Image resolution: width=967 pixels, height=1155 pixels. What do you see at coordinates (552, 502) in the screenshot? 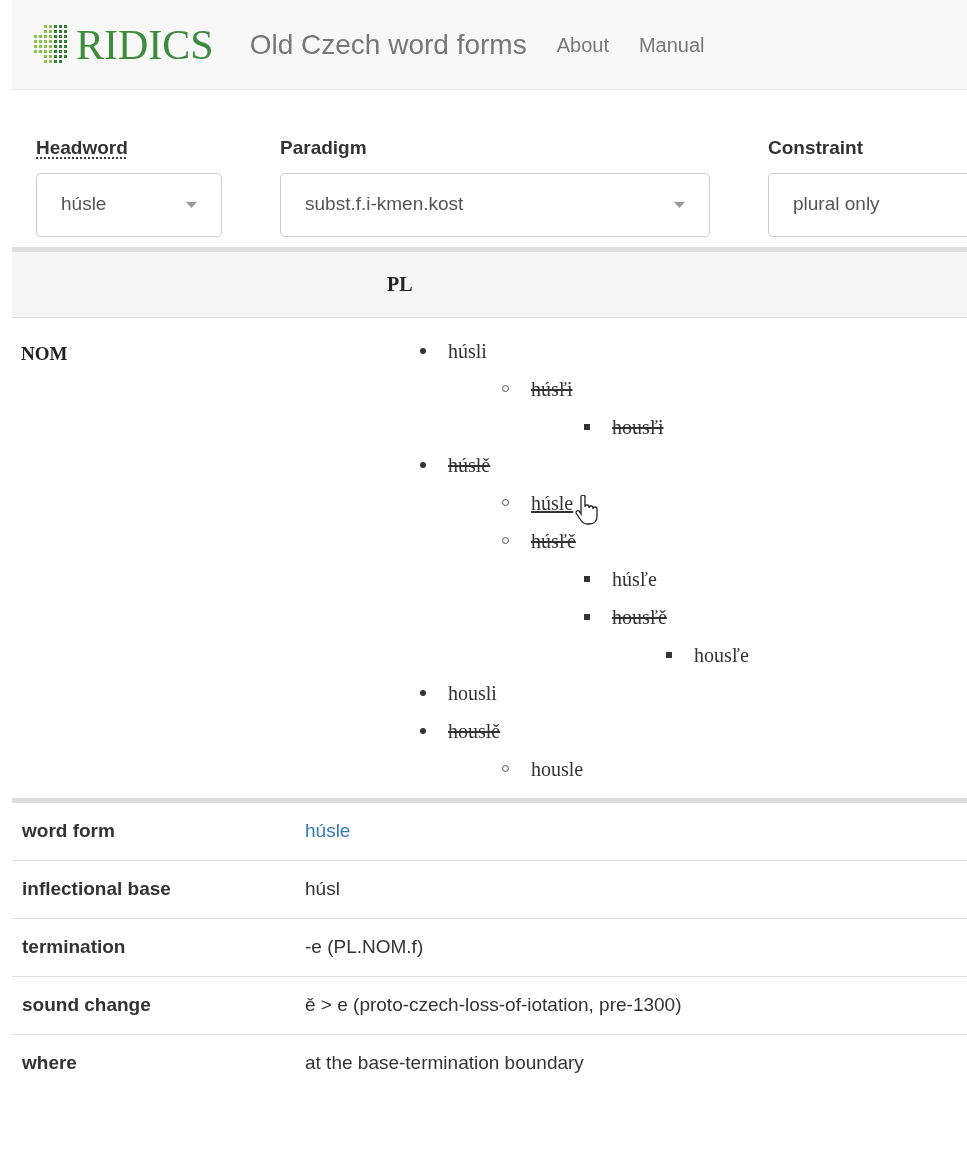
I see `word-form: húsle` at bounding box center [552, 502].